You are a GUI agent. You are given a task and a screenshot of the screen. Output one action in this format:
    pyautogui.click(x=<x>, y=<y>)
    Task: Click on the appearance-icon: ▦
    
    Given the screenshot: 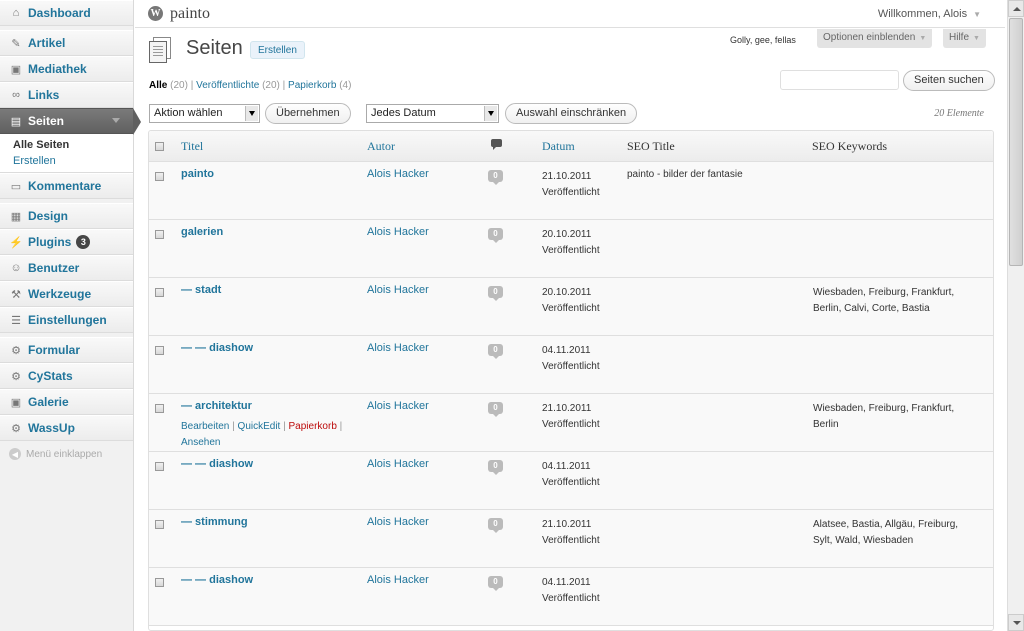 What is the action you would take?
    pyautogui.click(x=16, y=216)
    